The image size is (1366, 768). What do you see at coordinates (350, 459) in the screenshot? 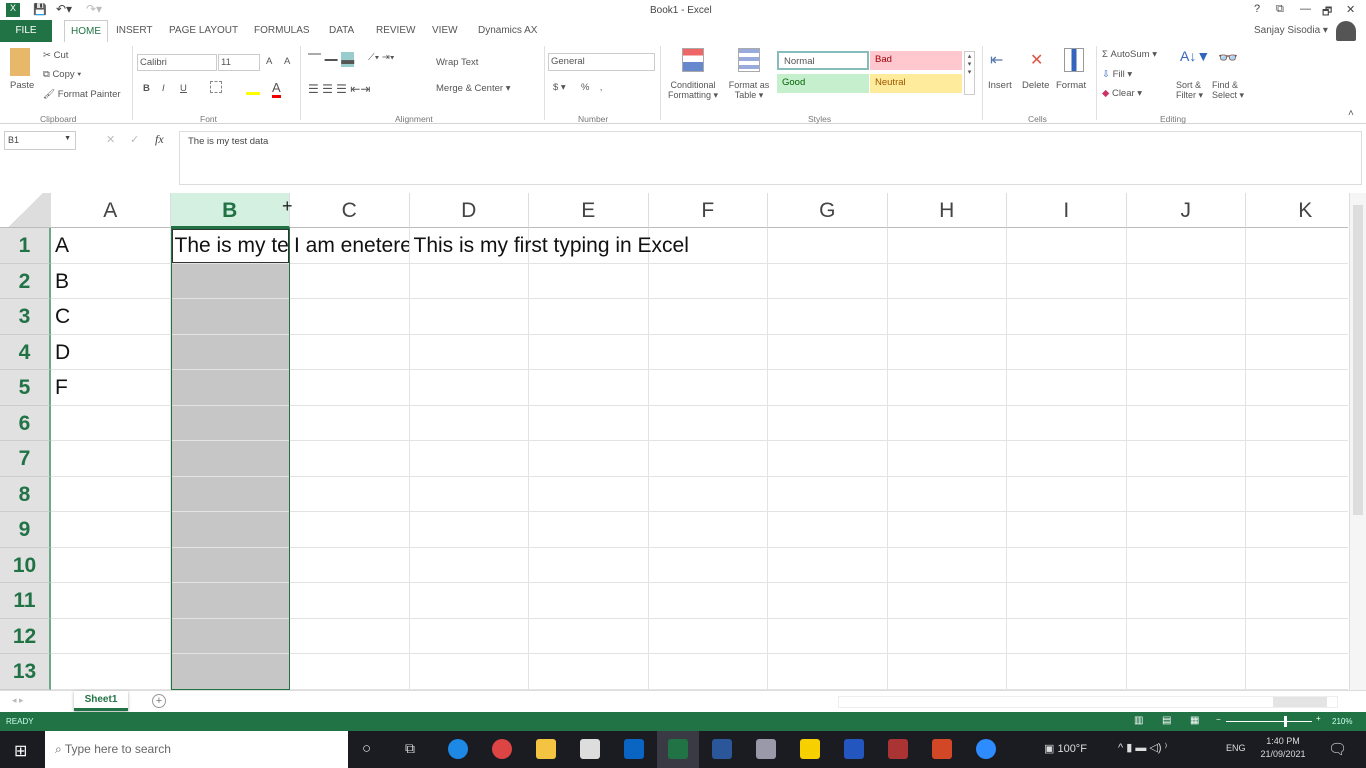
I see `cell-c7` at bounding box center [350, 459].